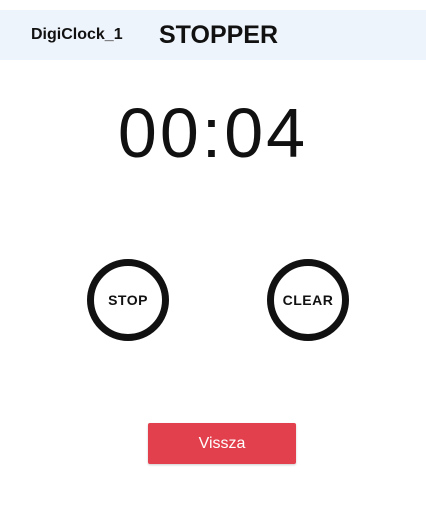 The height and width of the screenshot is (517, 426). What do you see at coordinates (213, 133) in the screenshot?
I see `timer-display: 00:04` at bounding box center [213, 133].